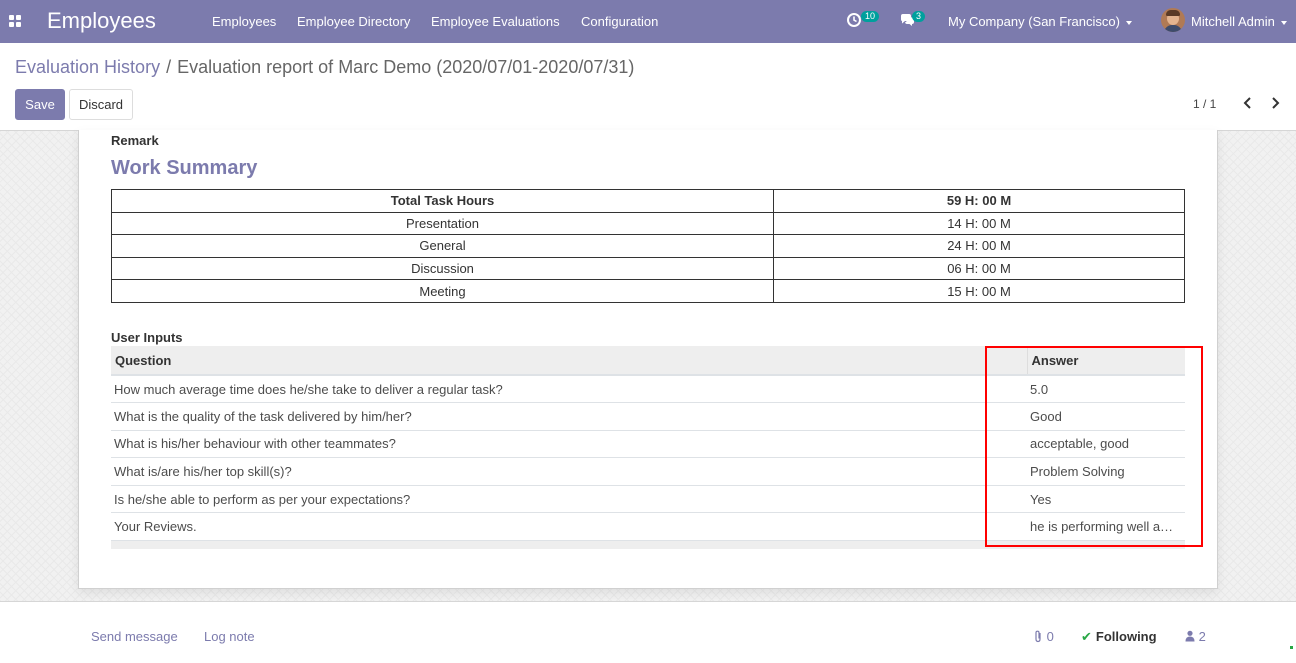  Describe the element at coordinates (569, 526) in the screenshot. I see `question-cell: Your Reviews.` at that location.